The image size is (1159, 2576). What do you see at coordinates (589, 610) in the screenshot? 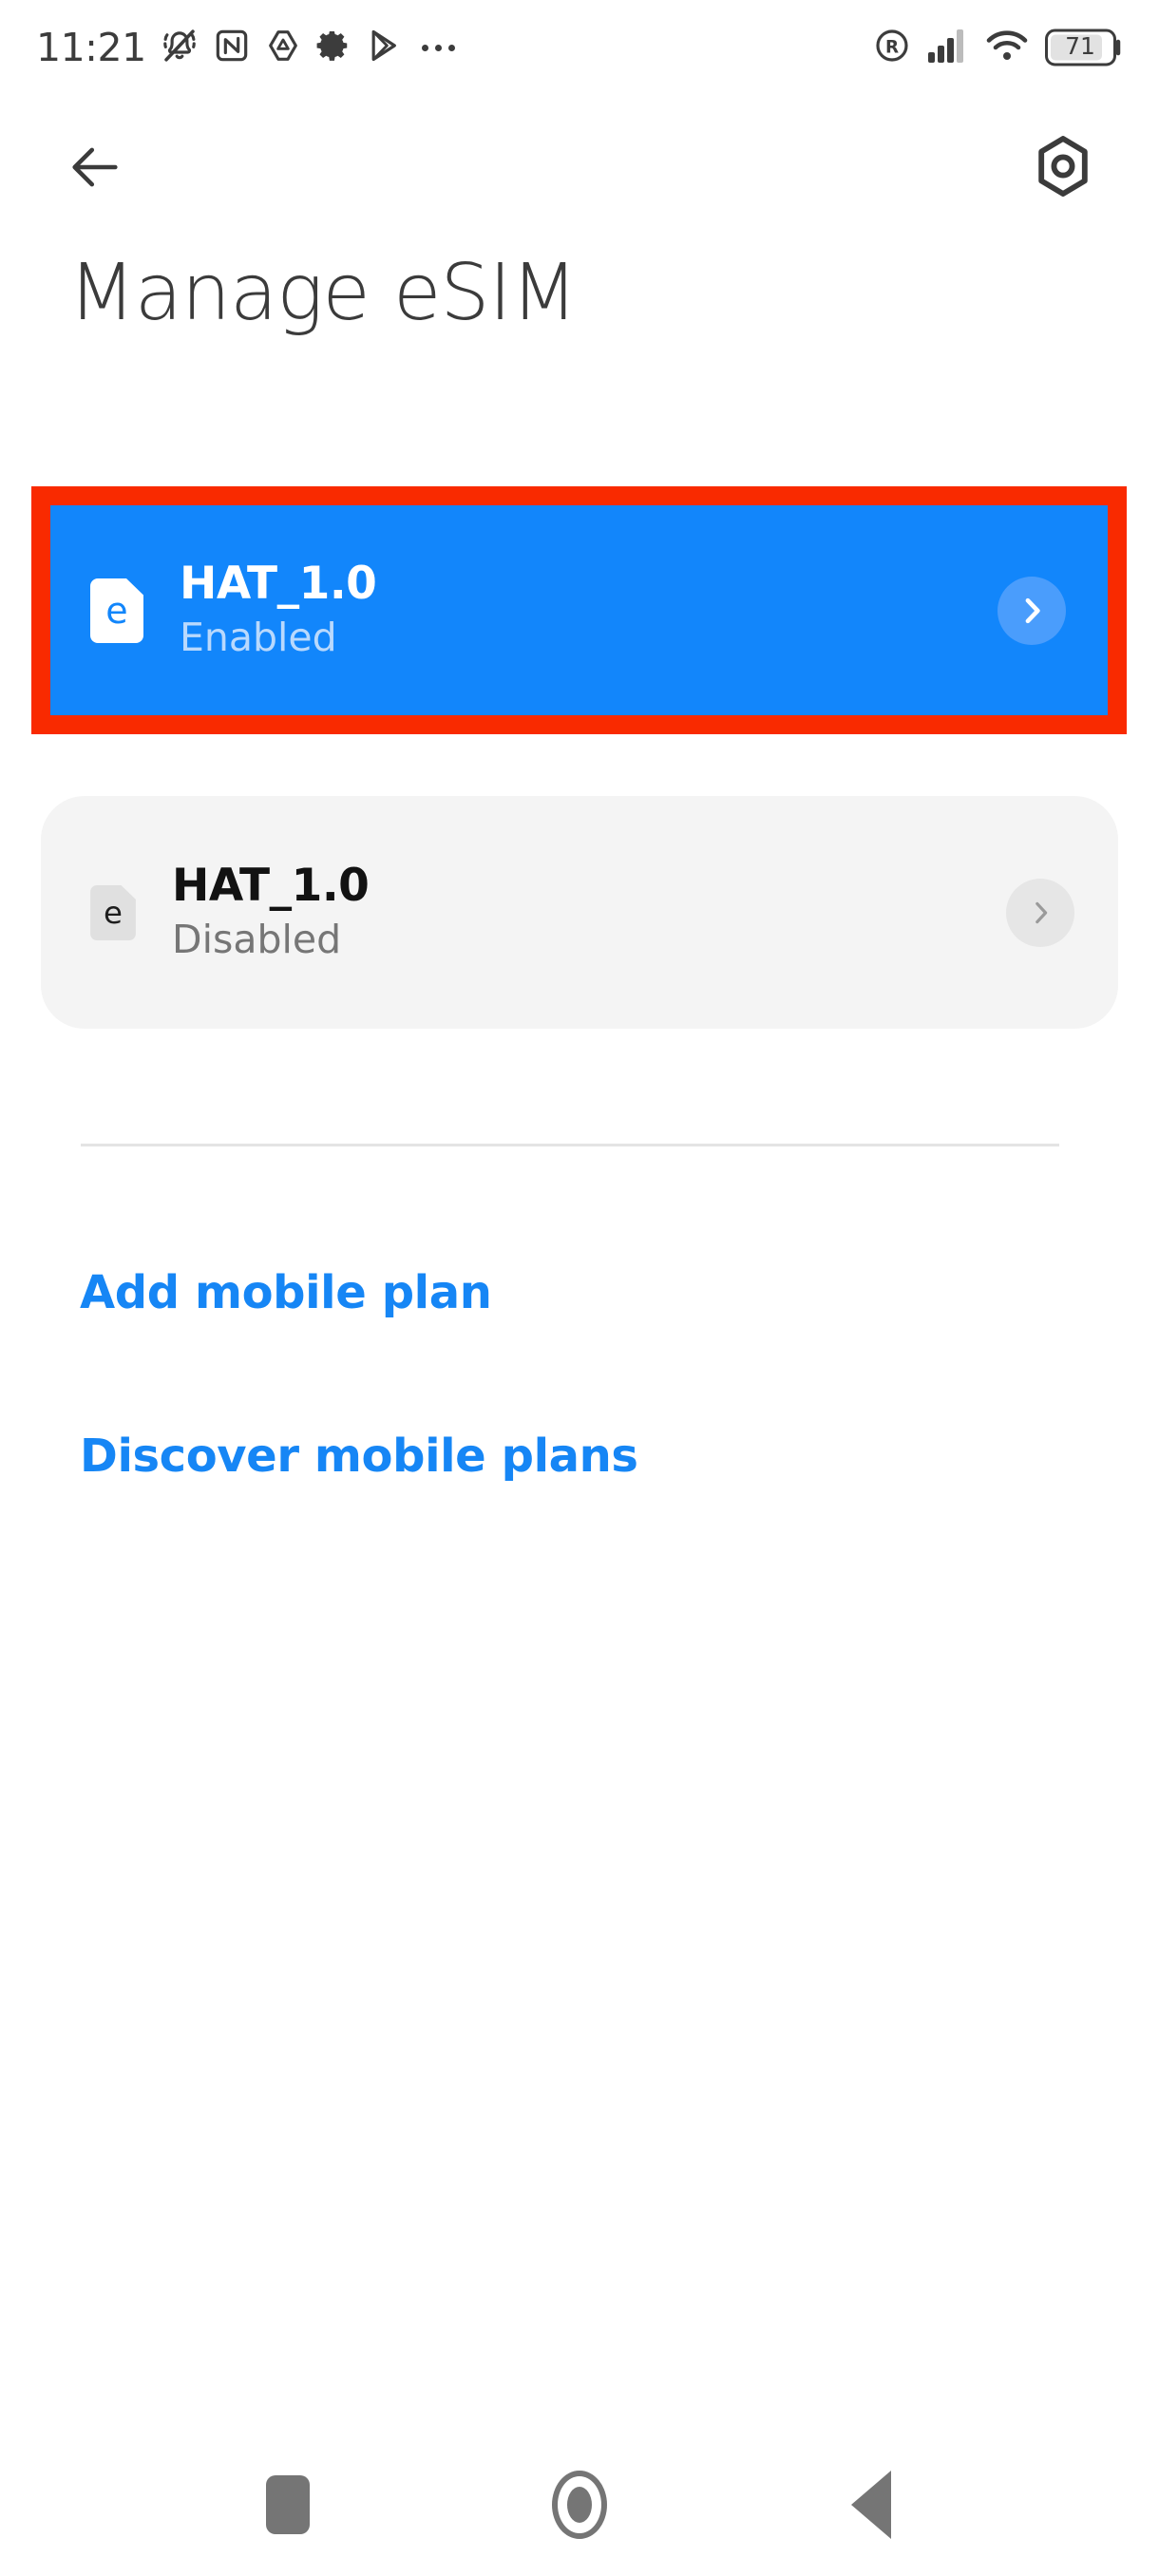
I see `esim-profile-text-group: HAT_1.0 Enabled` at bounding box center [589, 610].